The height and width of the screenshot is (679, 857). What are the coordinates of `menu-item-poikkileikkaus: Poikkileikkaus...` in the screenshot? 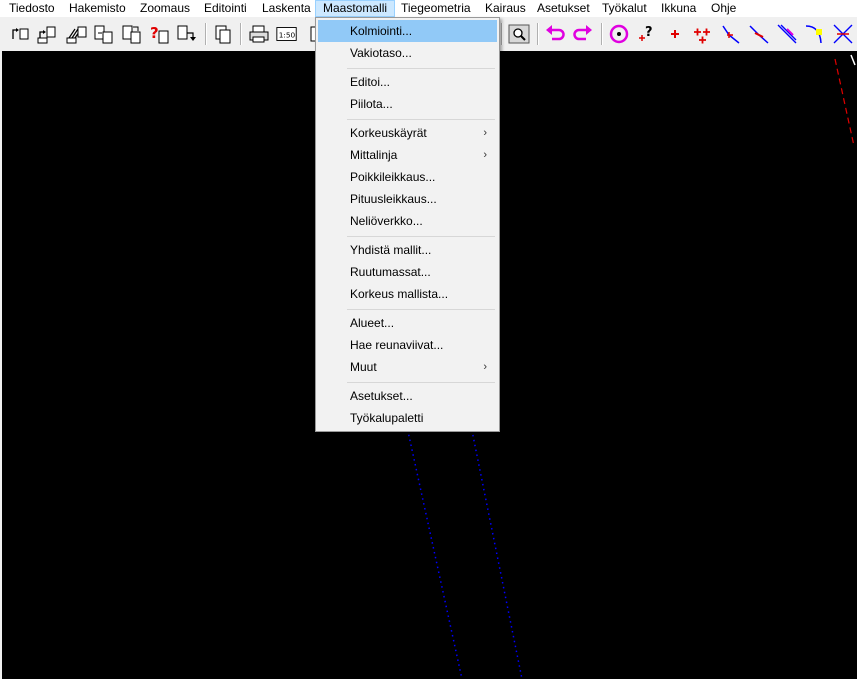 It's located at (407, 177).